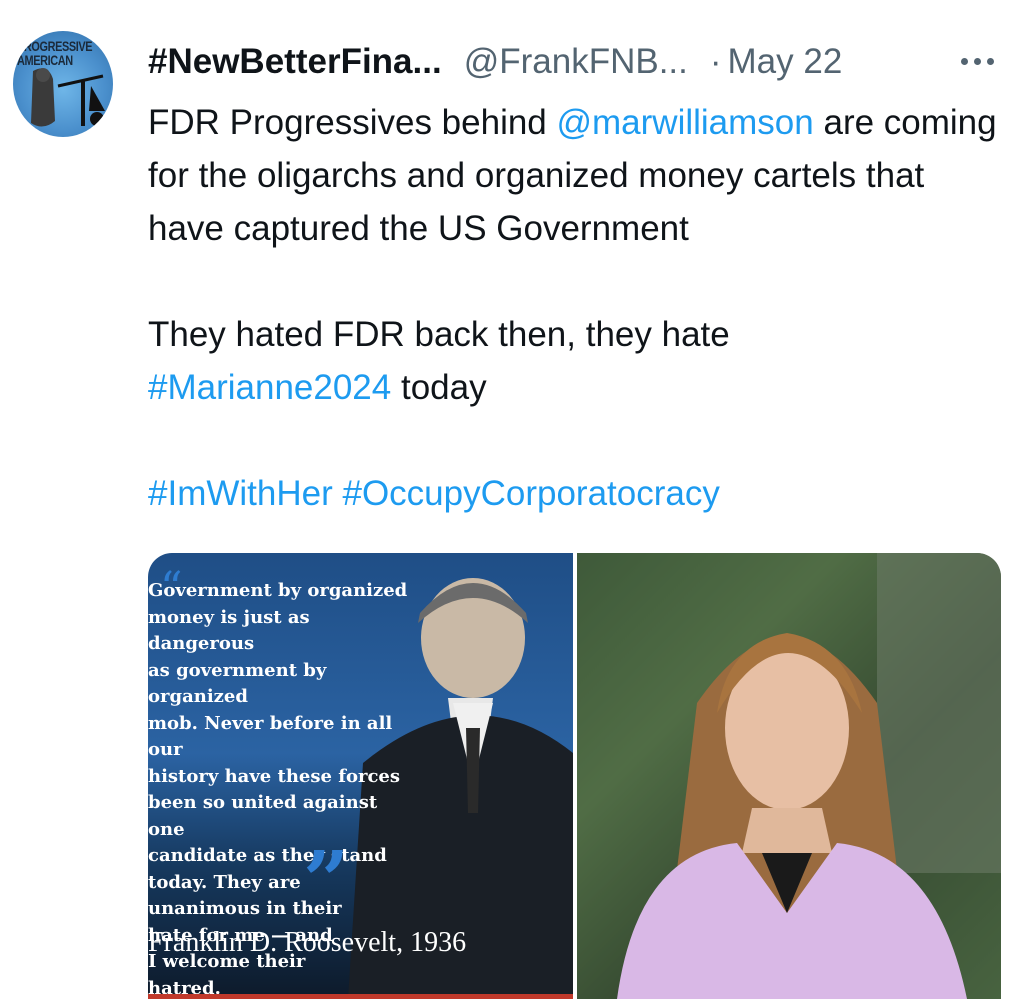  What do you see at coordinates (785, 61) in the screenshot?
I see `tweet-date: May 22` at bounding box center [785, 61].